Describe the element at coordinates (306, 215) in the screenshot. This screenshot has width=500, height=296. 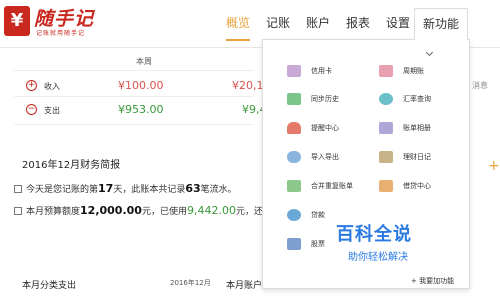
I see `dropdown-item-loan: 贷款` at that location.